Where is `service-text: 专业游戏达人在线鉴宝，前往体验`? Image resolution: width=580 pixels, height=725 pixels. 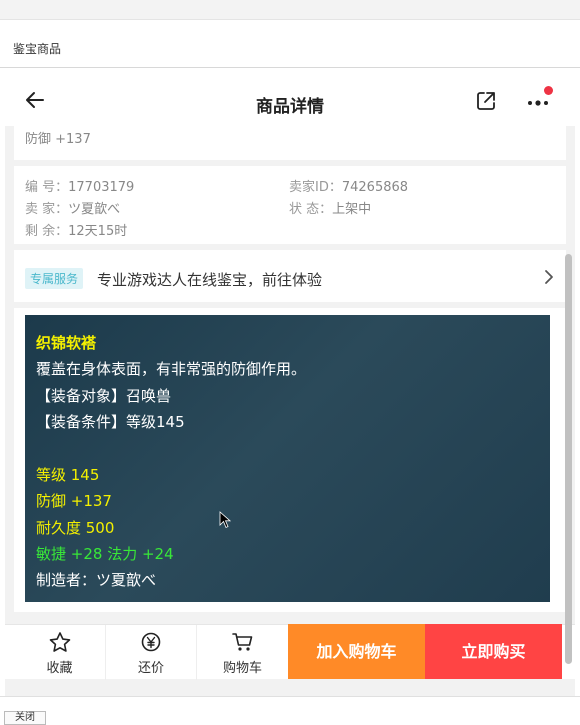
service-text: 专业游戏达人在线鉴宝，前往体验 is located at coordinates (210, 280).